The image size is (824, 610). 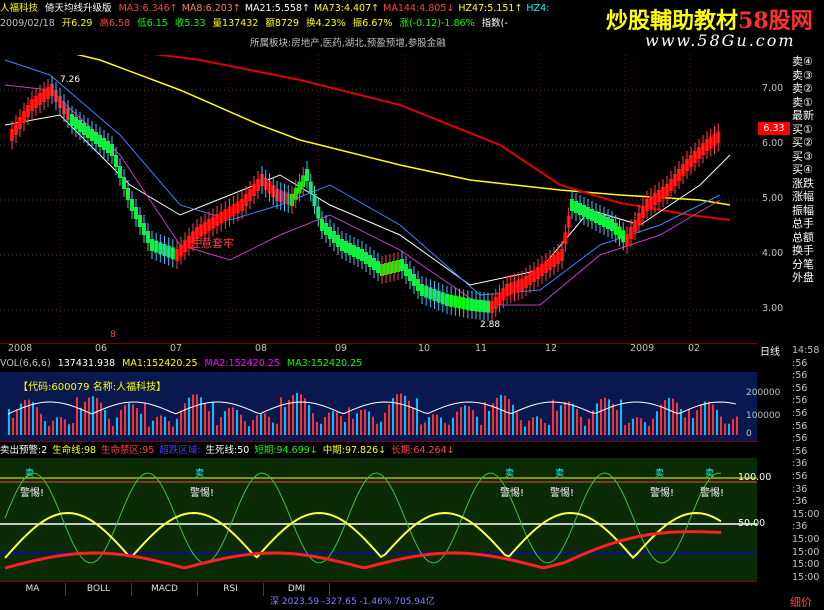 I want to click on side-item-15: 分笔, so click(x=803, y=264).